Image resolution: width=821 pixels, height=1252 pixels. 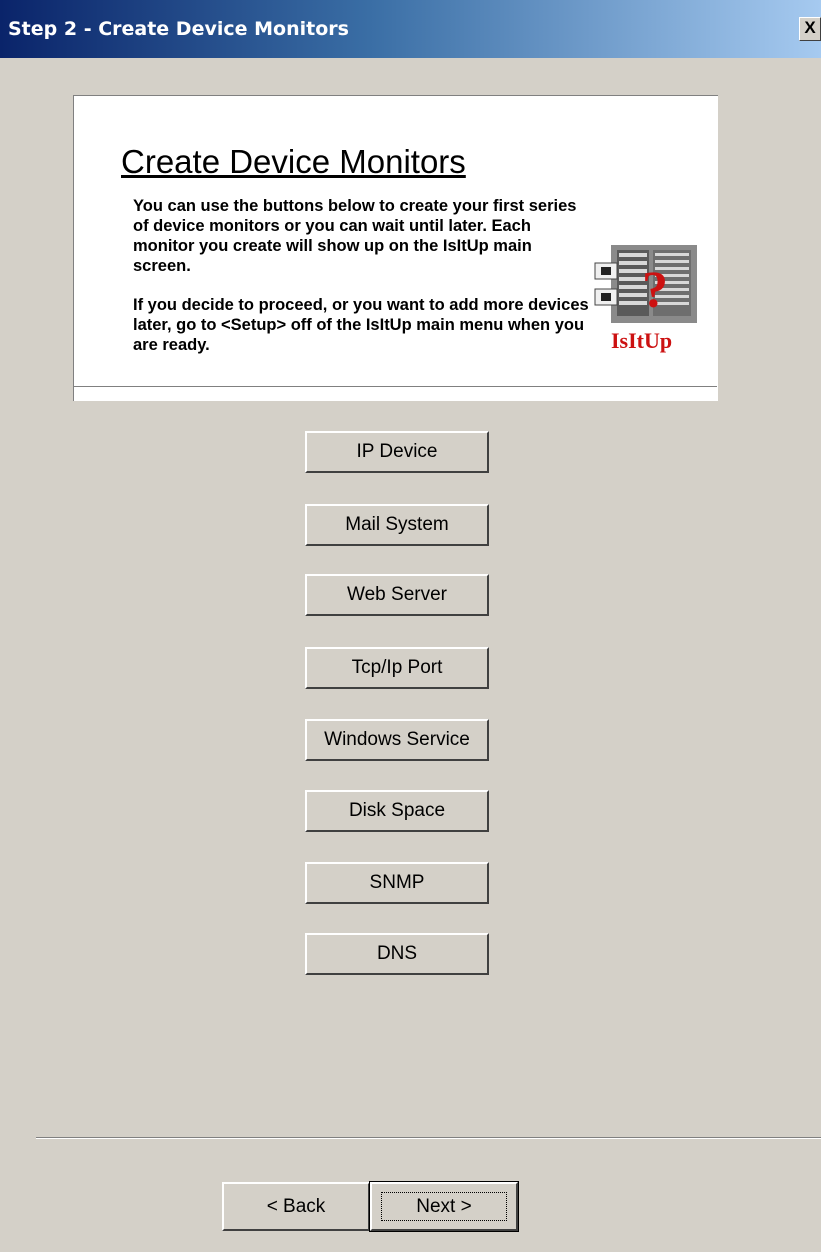 I want to click on focus-indicator, so click(x=444, y=1206).